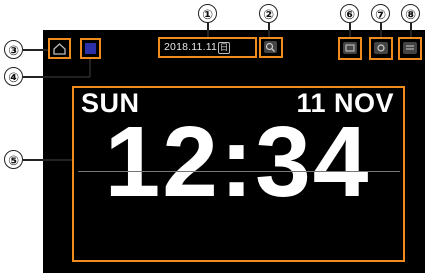  I want to click on color-square-button, so click(90, 48).